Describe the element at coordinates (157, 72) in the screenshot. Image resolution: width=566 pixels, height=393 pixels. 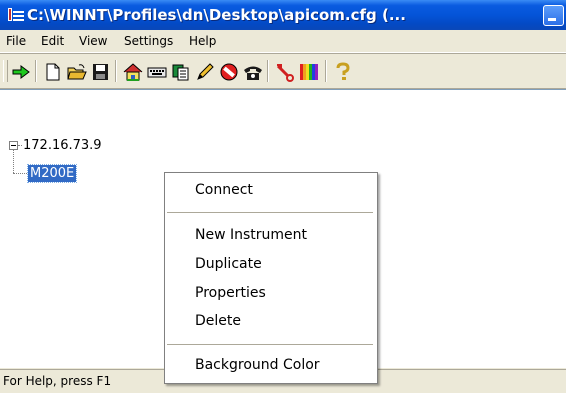
I see `keyboard-icon` at that location.